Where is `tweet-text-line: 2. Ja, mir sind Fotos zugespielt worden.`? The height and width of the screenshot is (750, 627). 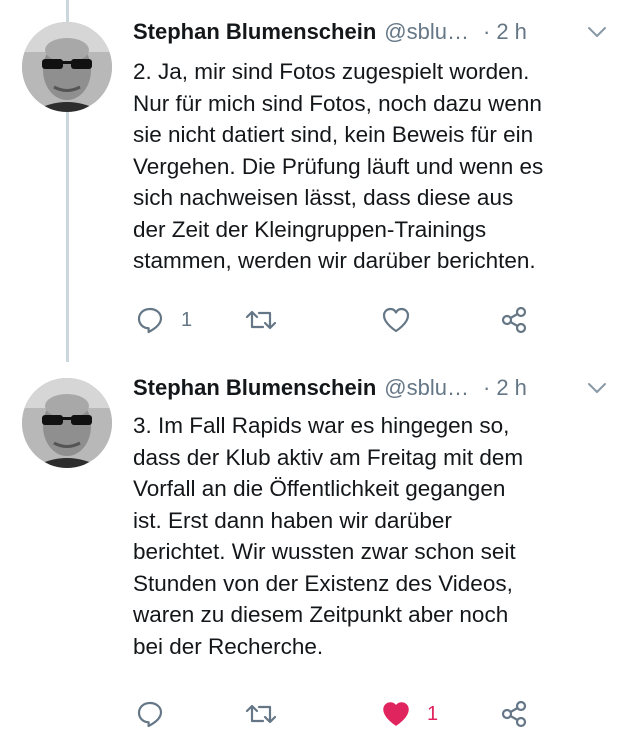
tweet-text-line: 2. Ja, mir sind Fotos zugespielt worden. is located at coordinates (331, 71).